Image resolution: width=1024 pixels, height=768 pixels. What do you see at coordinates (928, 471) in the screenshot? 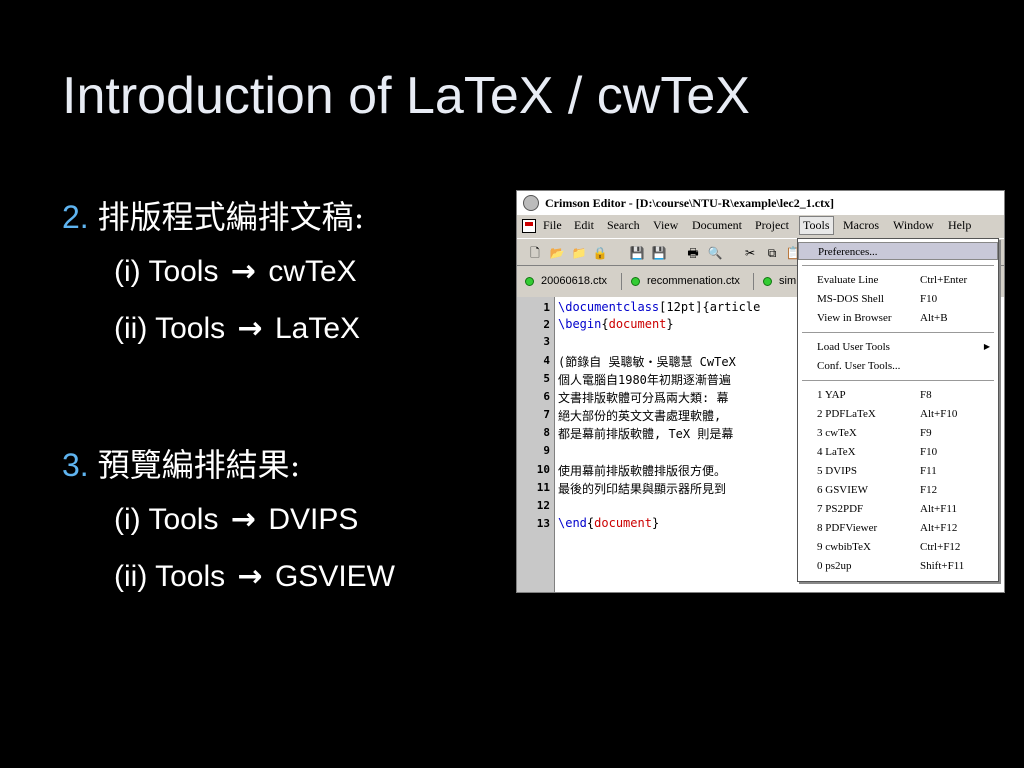
I see `menu-item-shortcut: F11` at bounding box center [928, 471].